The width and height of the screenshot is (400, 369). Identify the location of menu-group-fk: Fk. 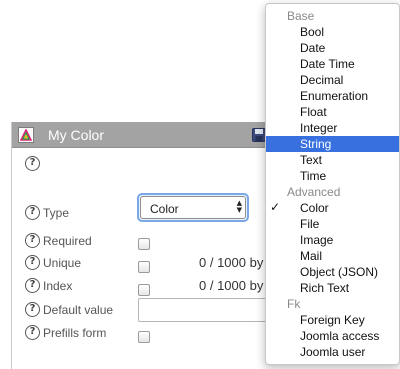
(294, 304).